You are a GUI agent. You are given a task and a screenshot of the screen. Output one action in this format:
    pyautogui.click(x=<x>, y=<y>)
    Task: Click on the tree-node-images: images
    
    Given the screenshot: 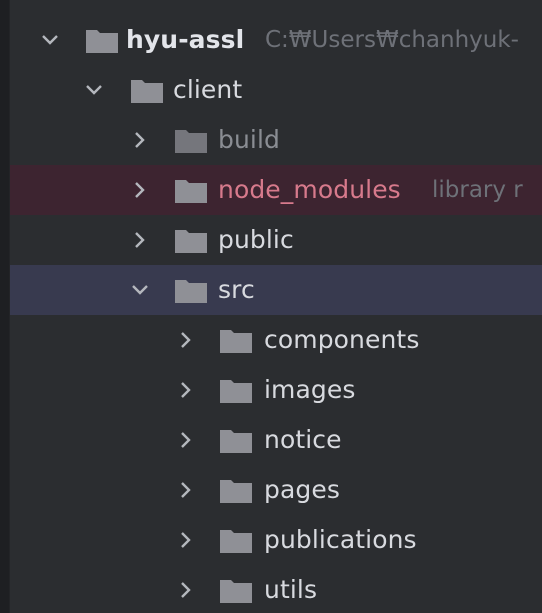 What is the action you would take?
    pyautogui.click(x=276, y=390)
    